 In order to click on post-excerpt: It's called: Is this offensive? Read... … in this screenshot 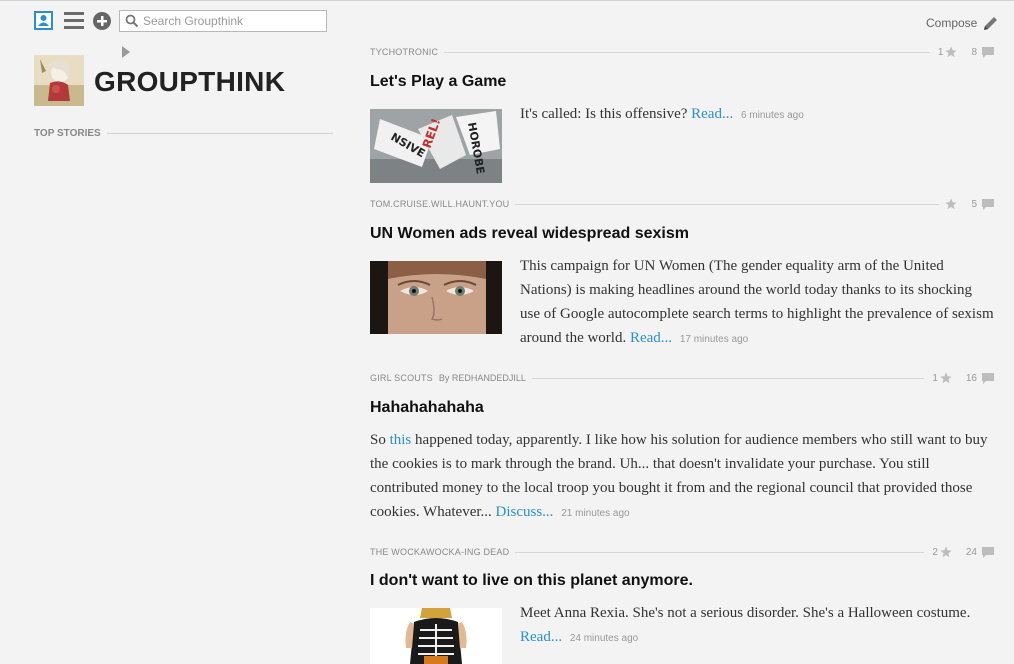, I will do `click(757, 115)`.